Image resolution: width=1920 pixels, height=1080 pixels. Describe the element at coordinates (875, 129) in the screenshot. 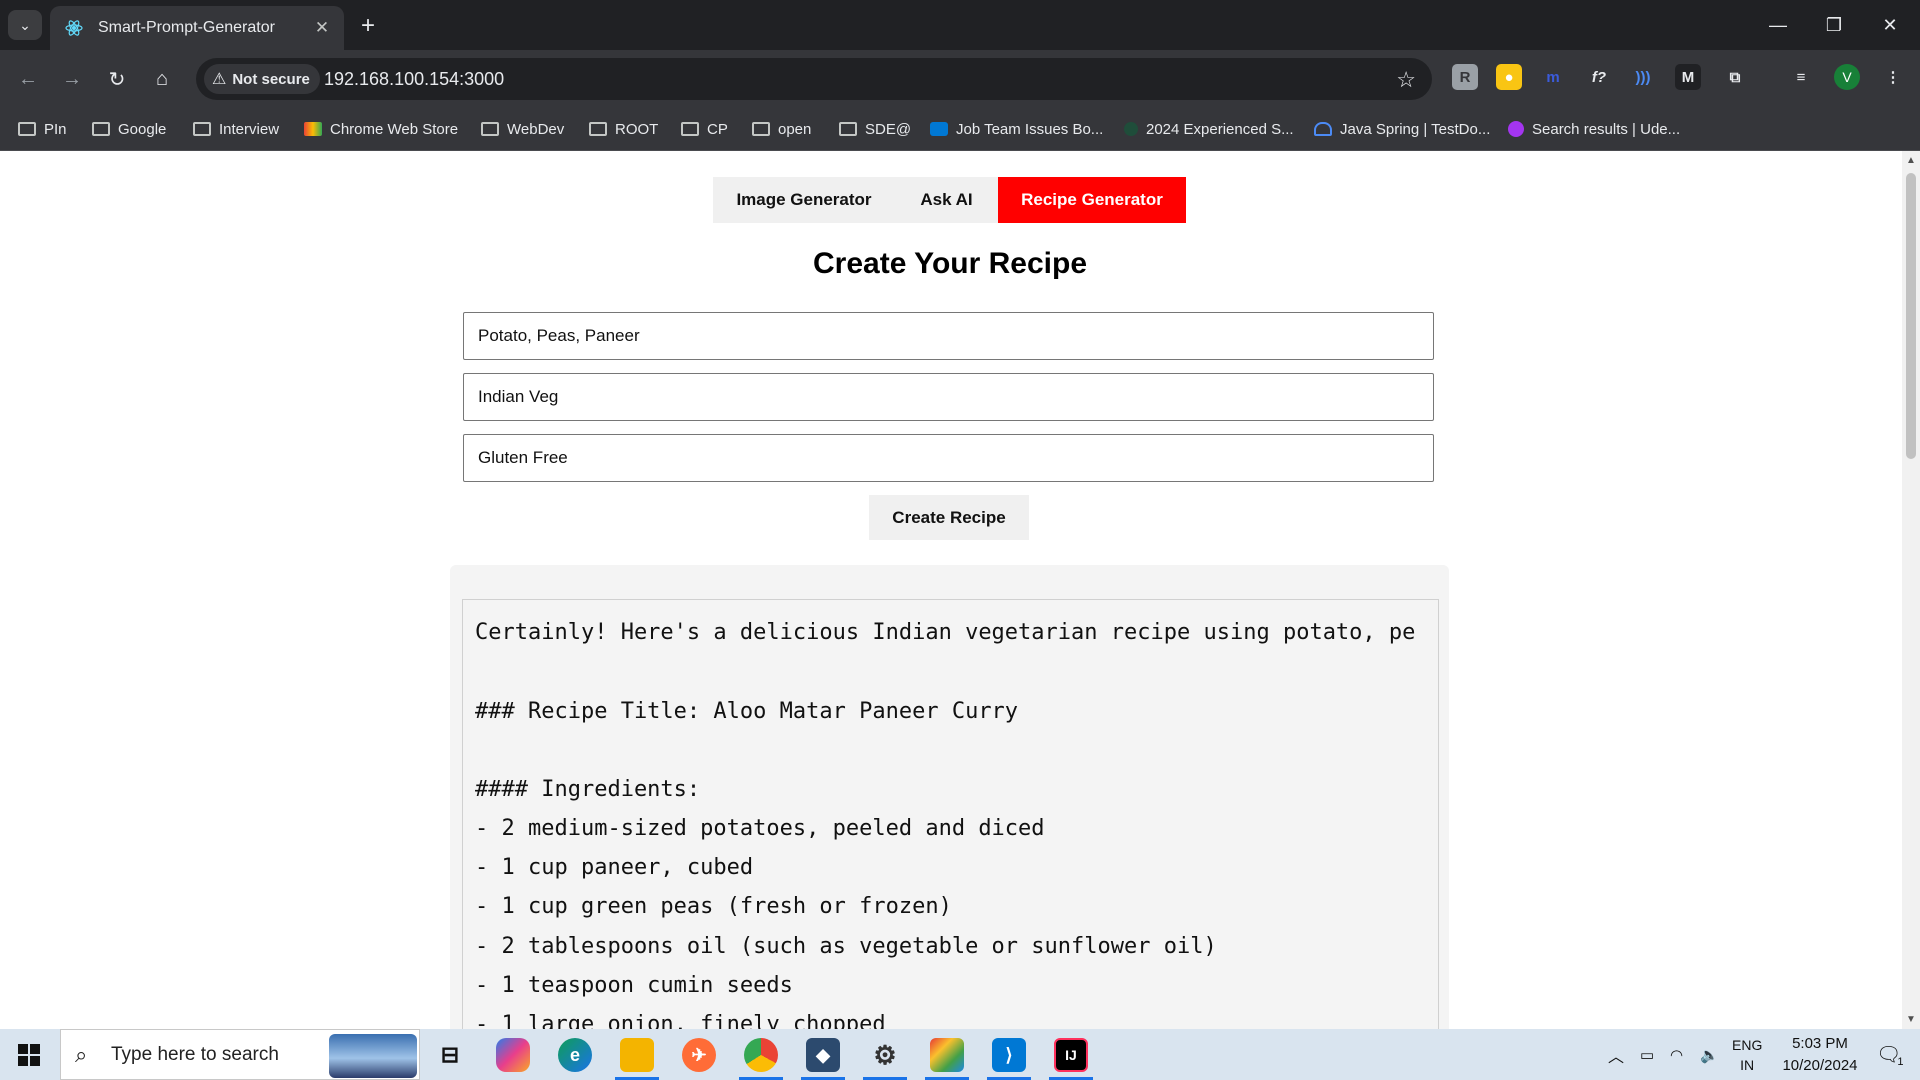

I see `bookmark-item: SDE@` at that location.